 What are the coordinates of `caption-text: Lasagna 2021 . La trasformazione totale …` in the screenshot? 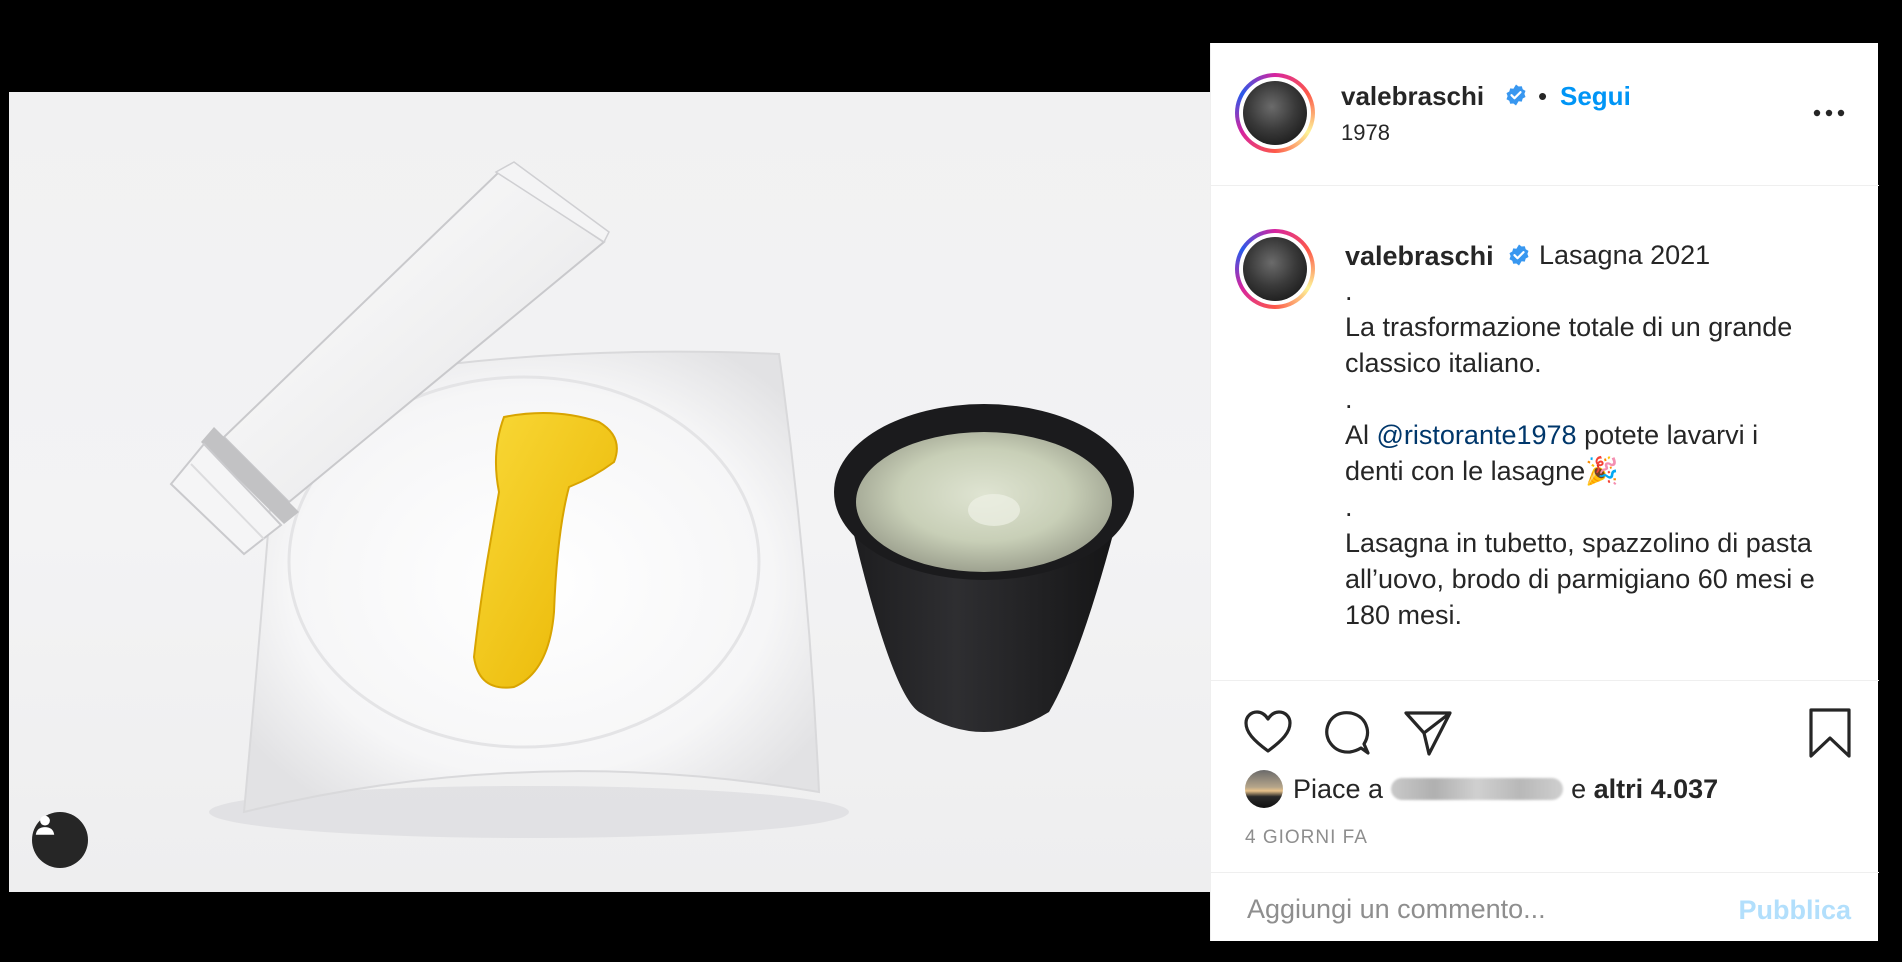 It's located at (1600, 435).